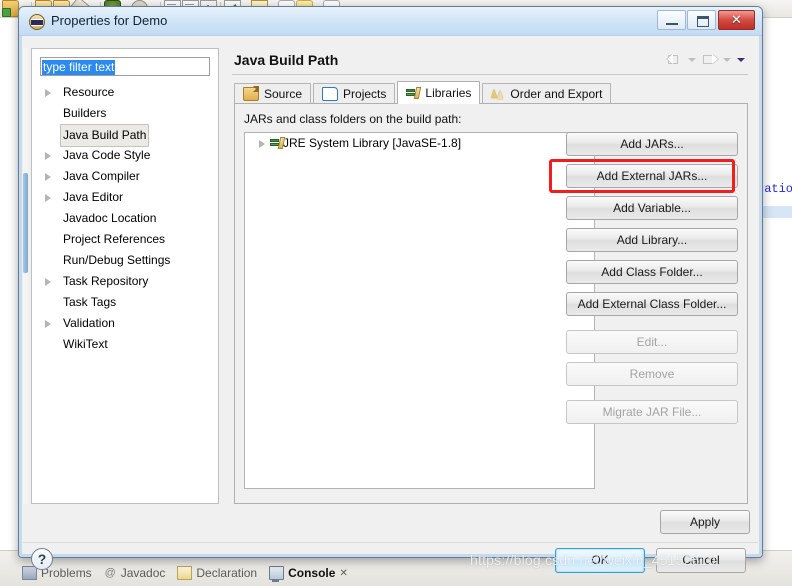 The height and width of the screenshot is (586, 792). Describe the element at coordinates (125, 113) in the screenshot. I see `sidebar-item-builders: Builders` at that location.